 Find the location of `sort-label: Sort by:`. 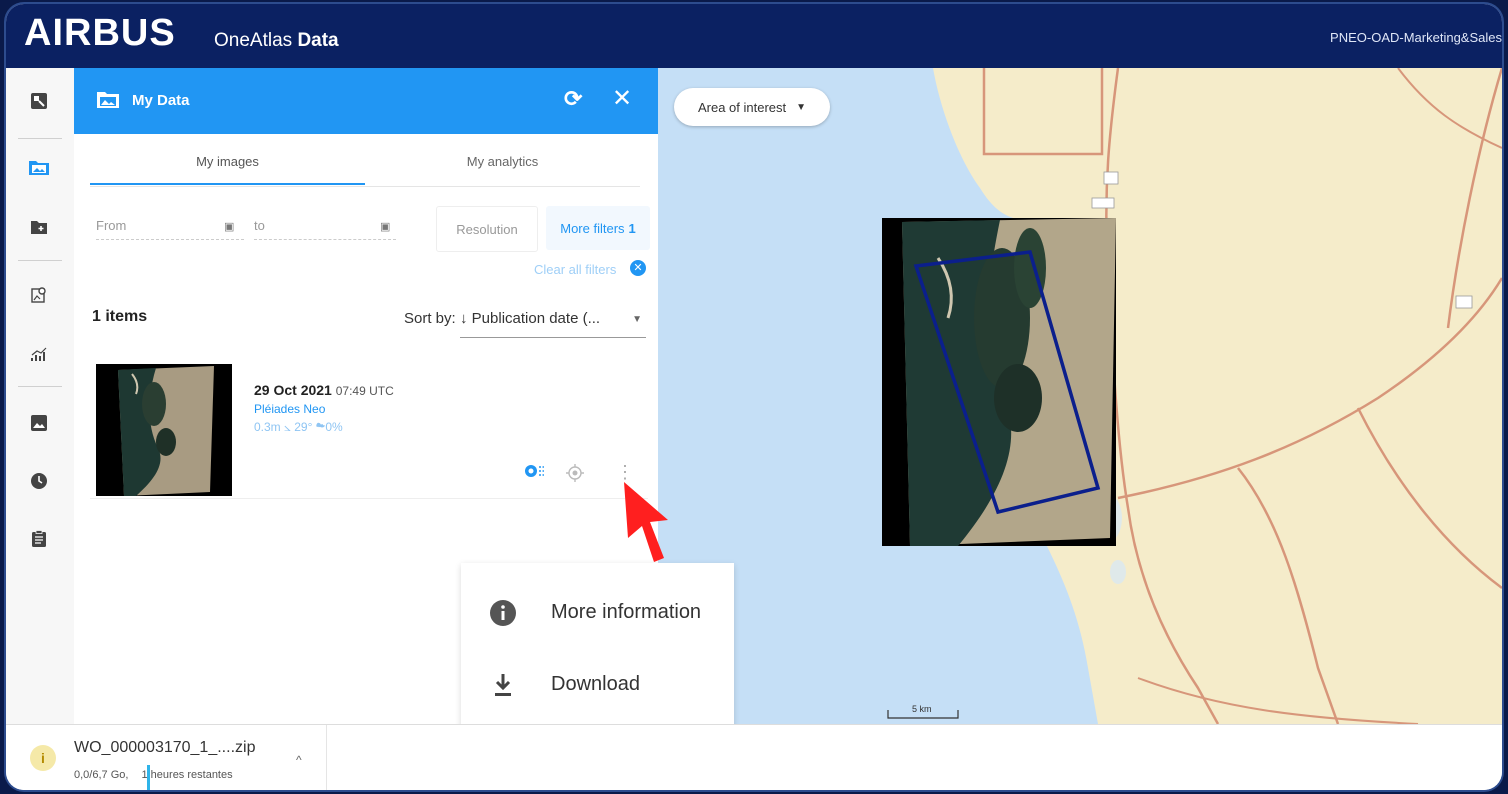

sort-label: Sort by: is located at coordinates (430, 318).